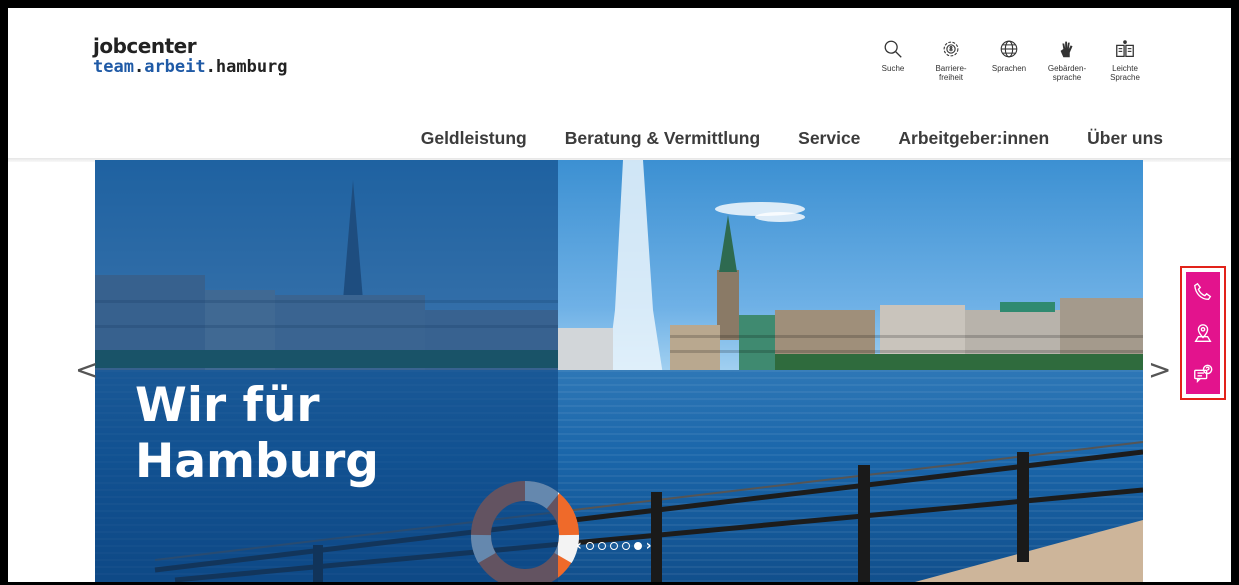 This screenshot has width=1239, height=585. I want to click on contact-side-panel, so click(1203, 333).